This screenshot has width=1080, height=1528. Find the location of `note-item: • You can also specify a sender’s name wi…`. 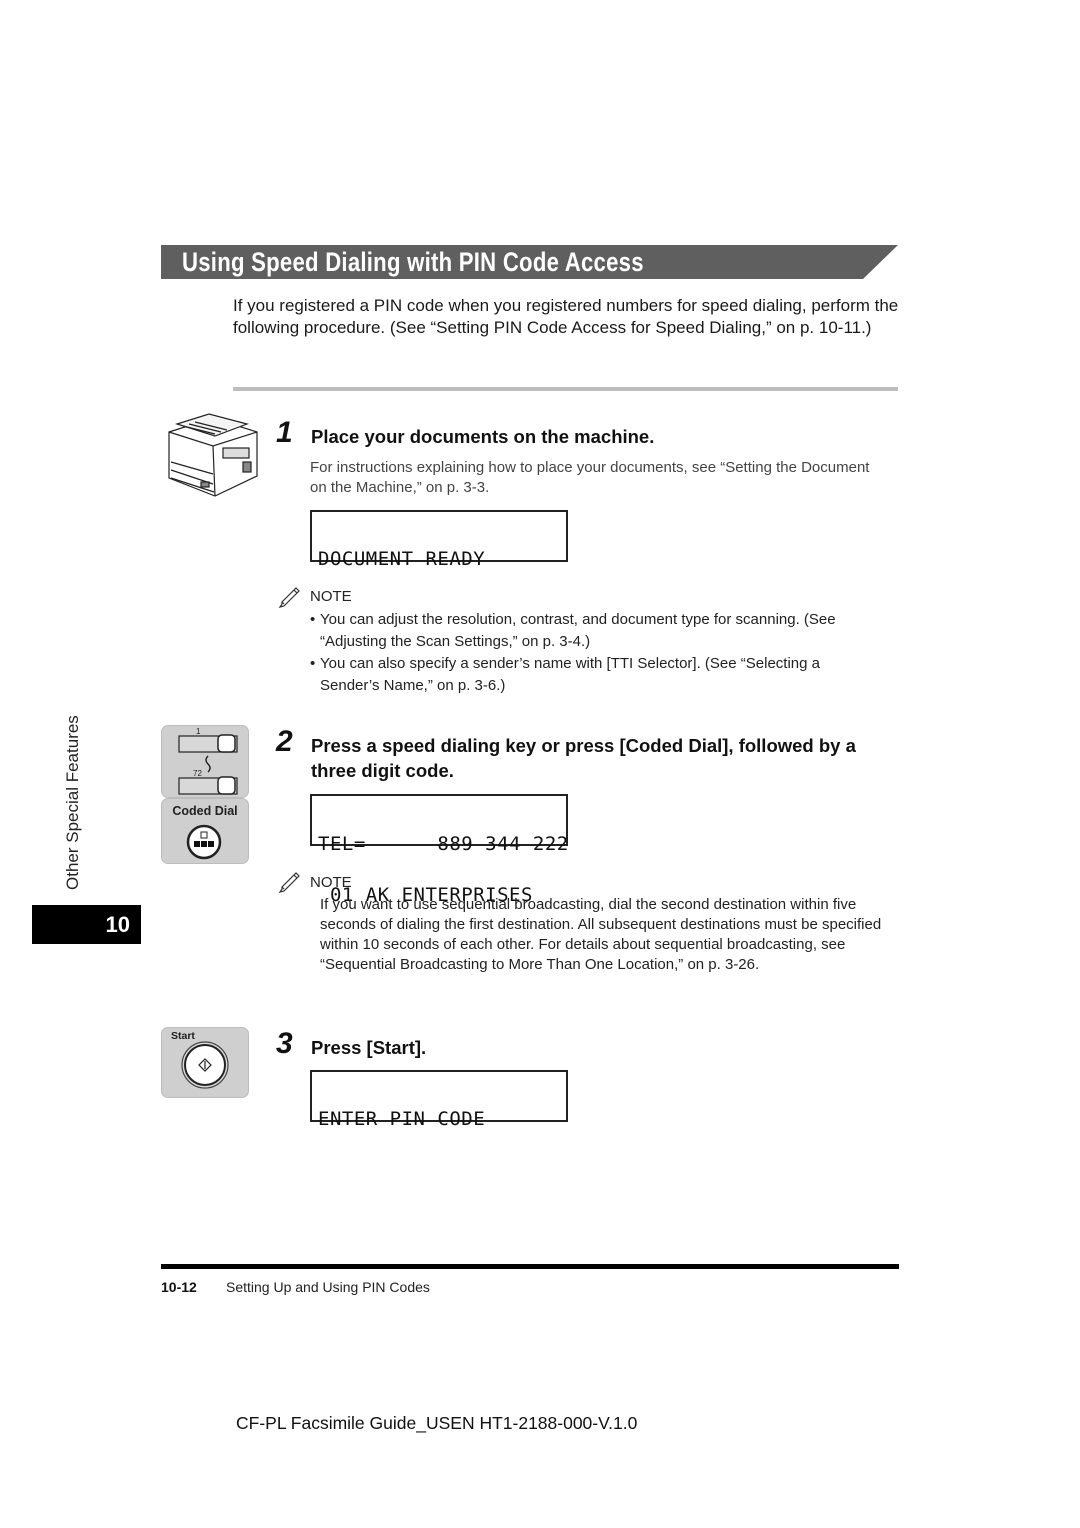

note-item: • You can also specify a sender’s name wi… is located at coordinates (565, 674).